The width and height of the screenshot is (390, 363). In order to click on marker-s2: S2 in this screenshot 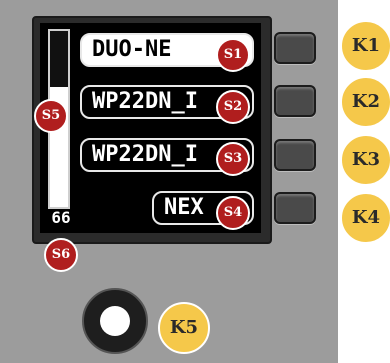, I will do `click(233, 107)`.